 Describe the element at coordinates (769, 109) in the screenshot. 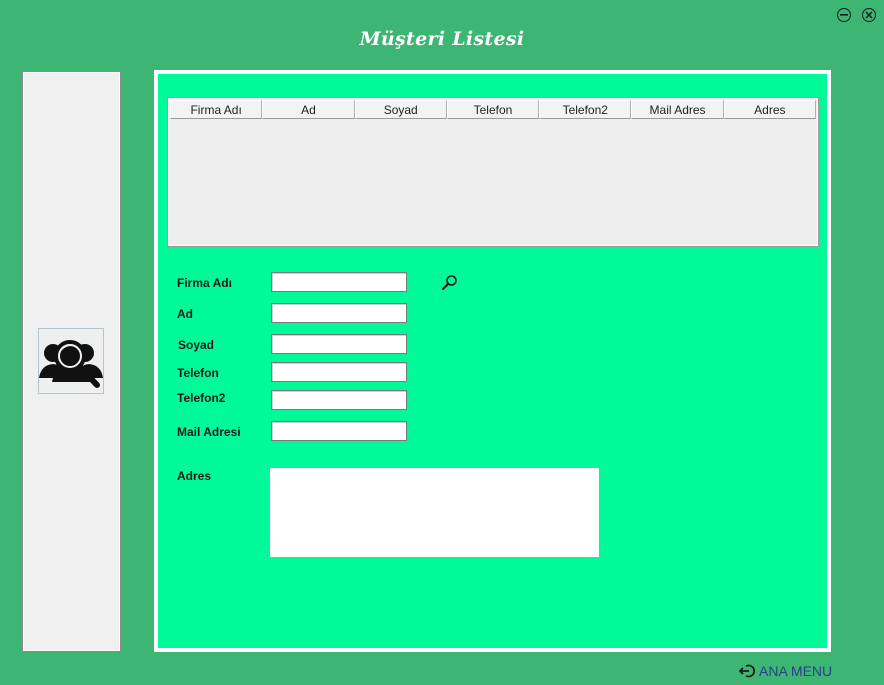

I see `column-header-adres: Adres` at that location.